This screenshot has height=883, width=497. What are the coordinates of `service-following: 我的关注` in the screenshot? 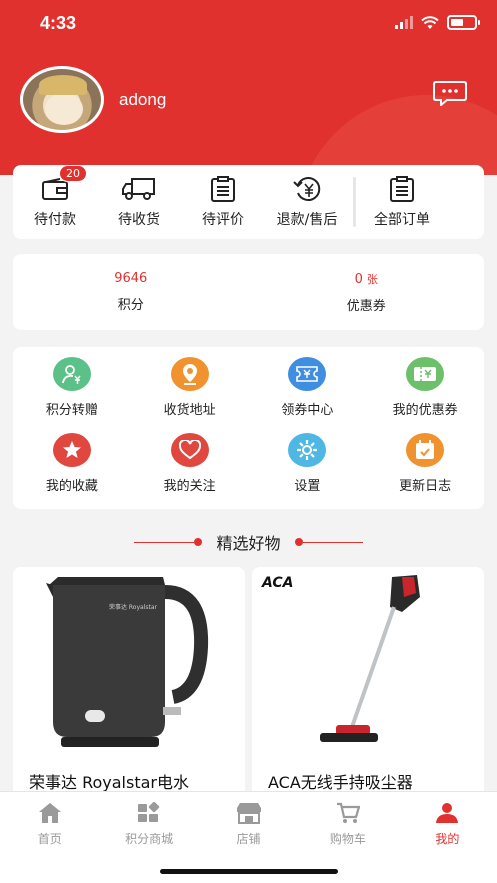 It's located at (190, 470).